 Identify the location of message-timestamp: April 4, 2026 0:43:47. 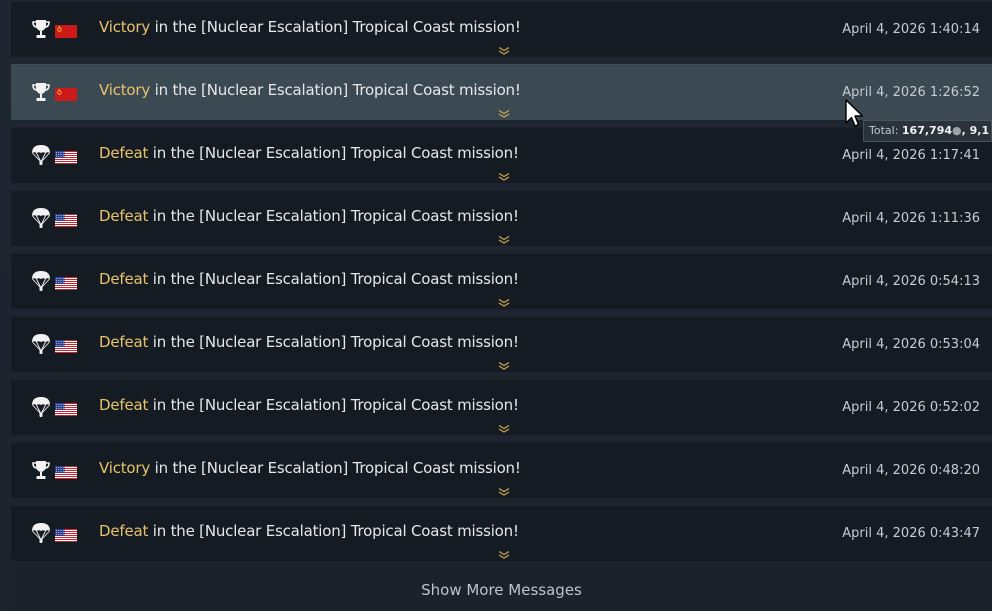
(911, 533).